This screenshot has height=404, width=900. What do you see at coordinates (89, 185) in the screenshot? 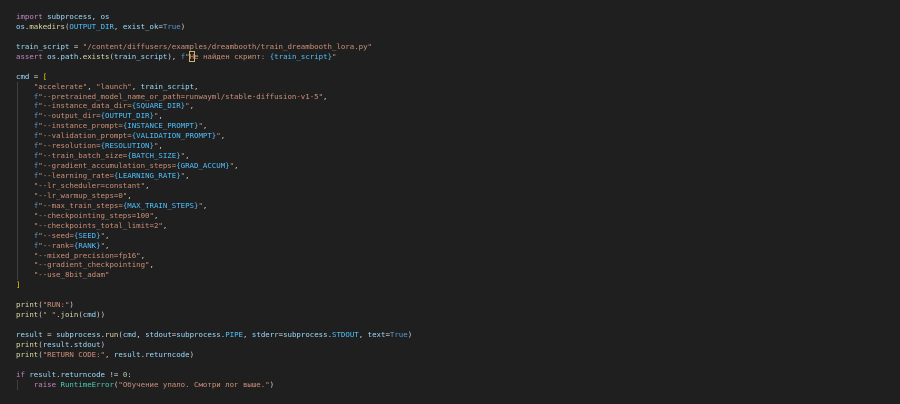
I see `code-token: "--lr_scheduler=constant"` at bounding box center [89, 185].